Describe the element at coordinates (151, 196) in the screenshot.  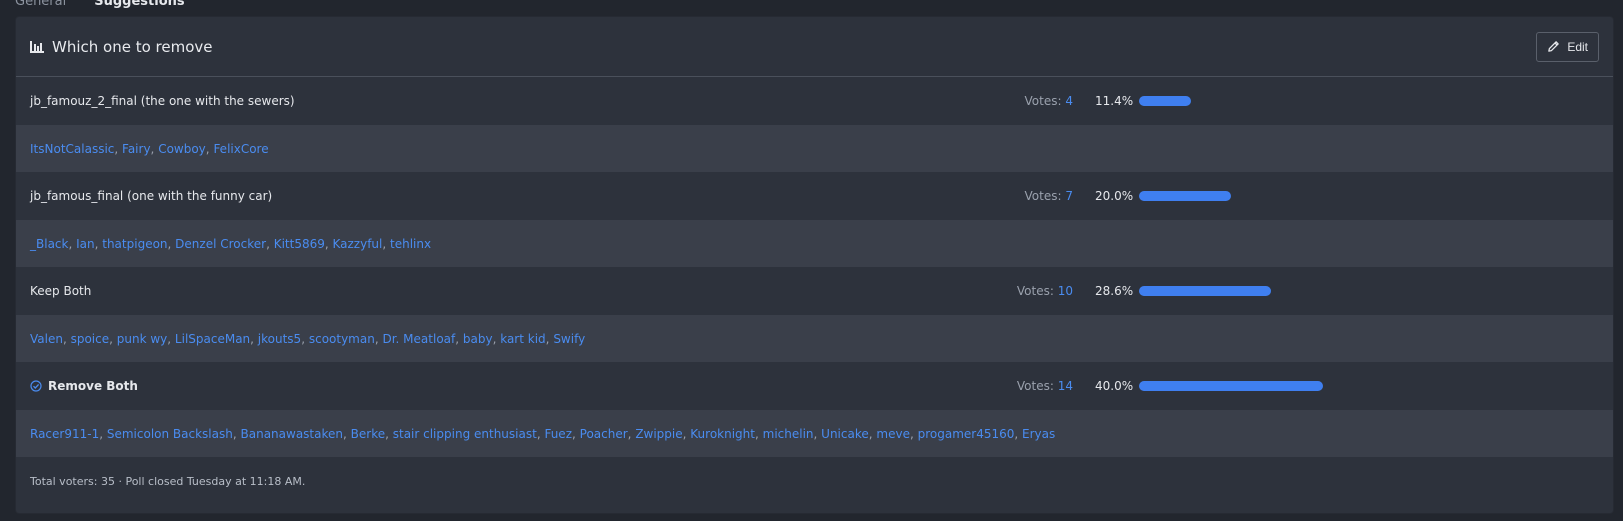
I see `poll-option-text: jb_famous_final (one with the funny car)` at that location.